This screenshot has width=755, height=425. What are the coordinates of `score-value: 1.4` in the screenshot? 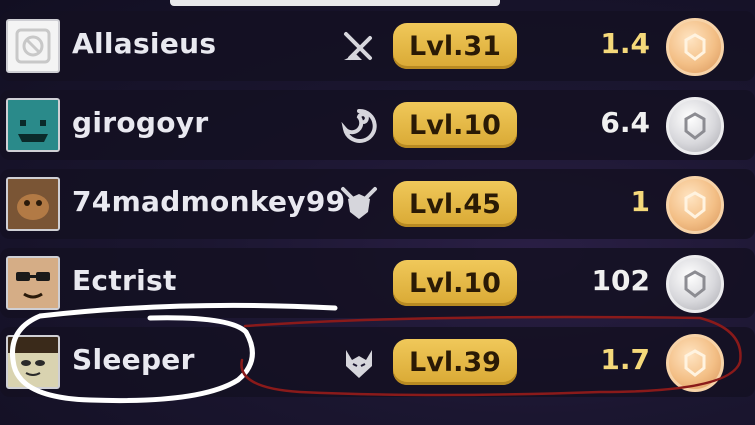 It's located at (625, 43).